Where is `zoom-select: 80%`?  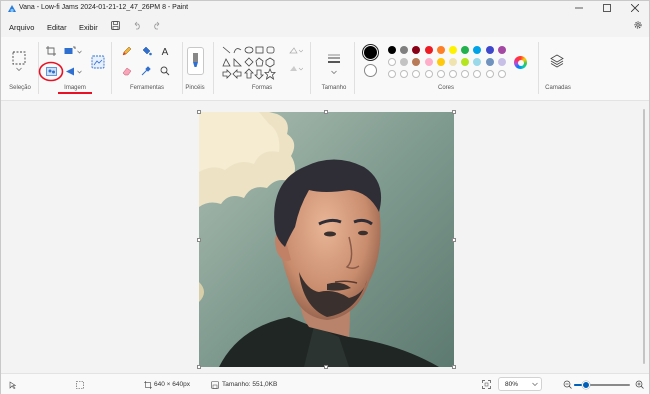
zoom-select: 80% is located at coordinates (520, 384).